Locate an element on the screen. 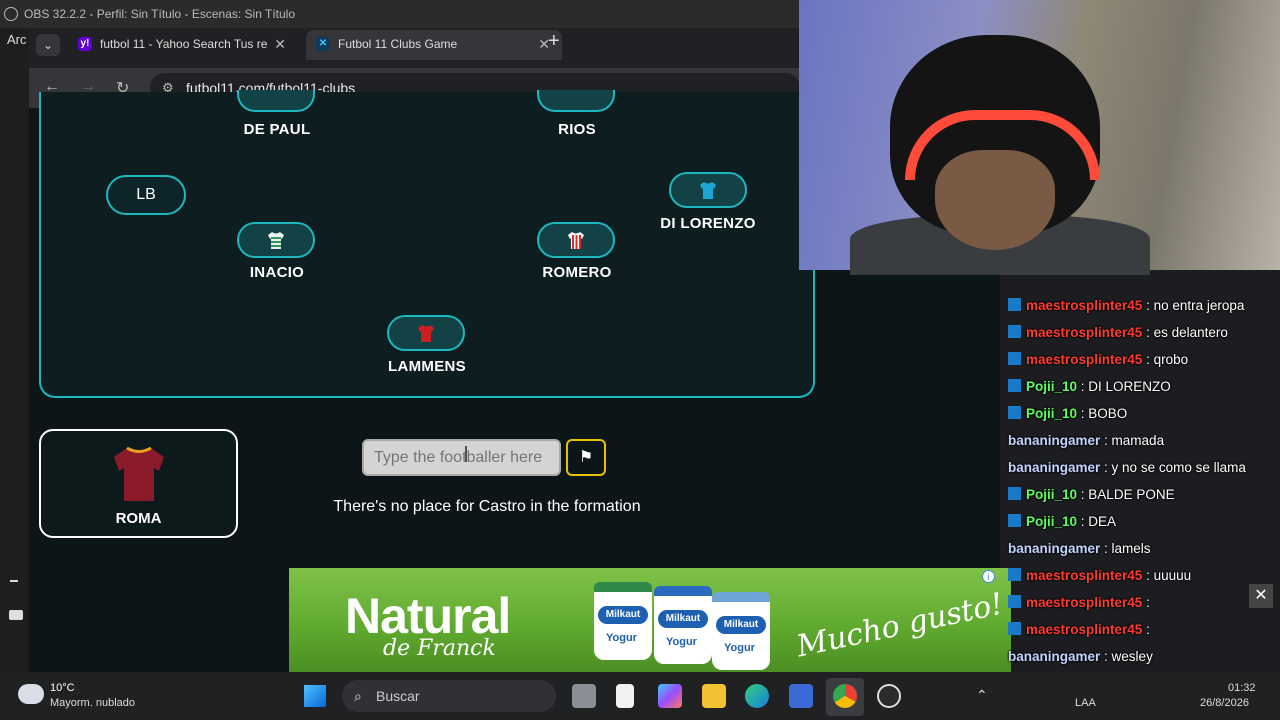 This screenshot has width=1280, height=720. chat-message: Pojii_10 : DEA is located at coordinates (1062, 521).